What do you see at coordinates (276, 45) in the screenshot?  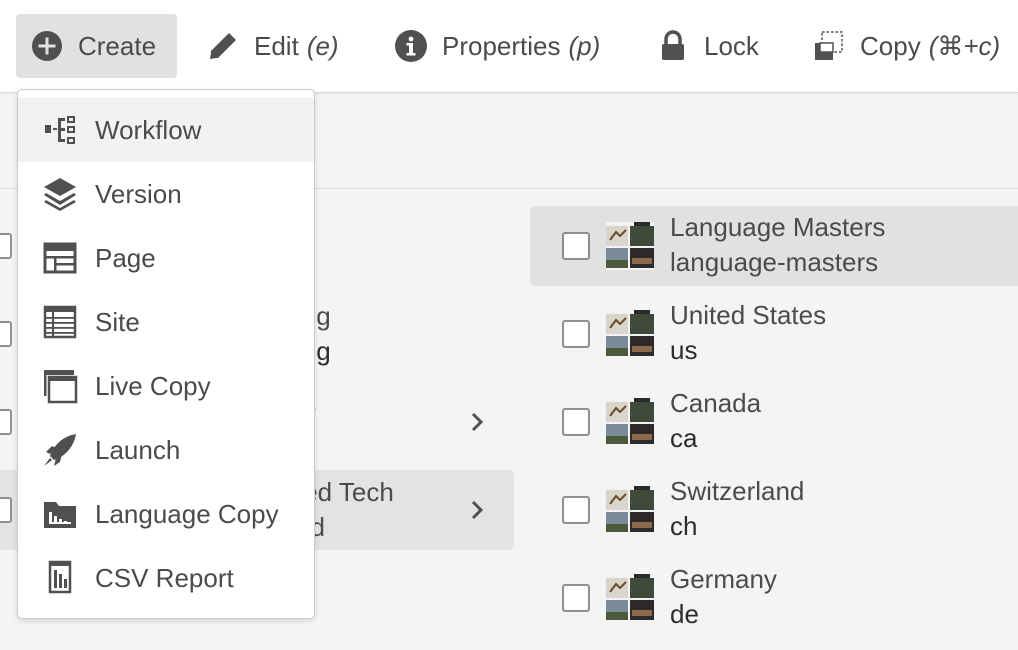 I see `edit-label: Edit` at bounding box center [276, 45].